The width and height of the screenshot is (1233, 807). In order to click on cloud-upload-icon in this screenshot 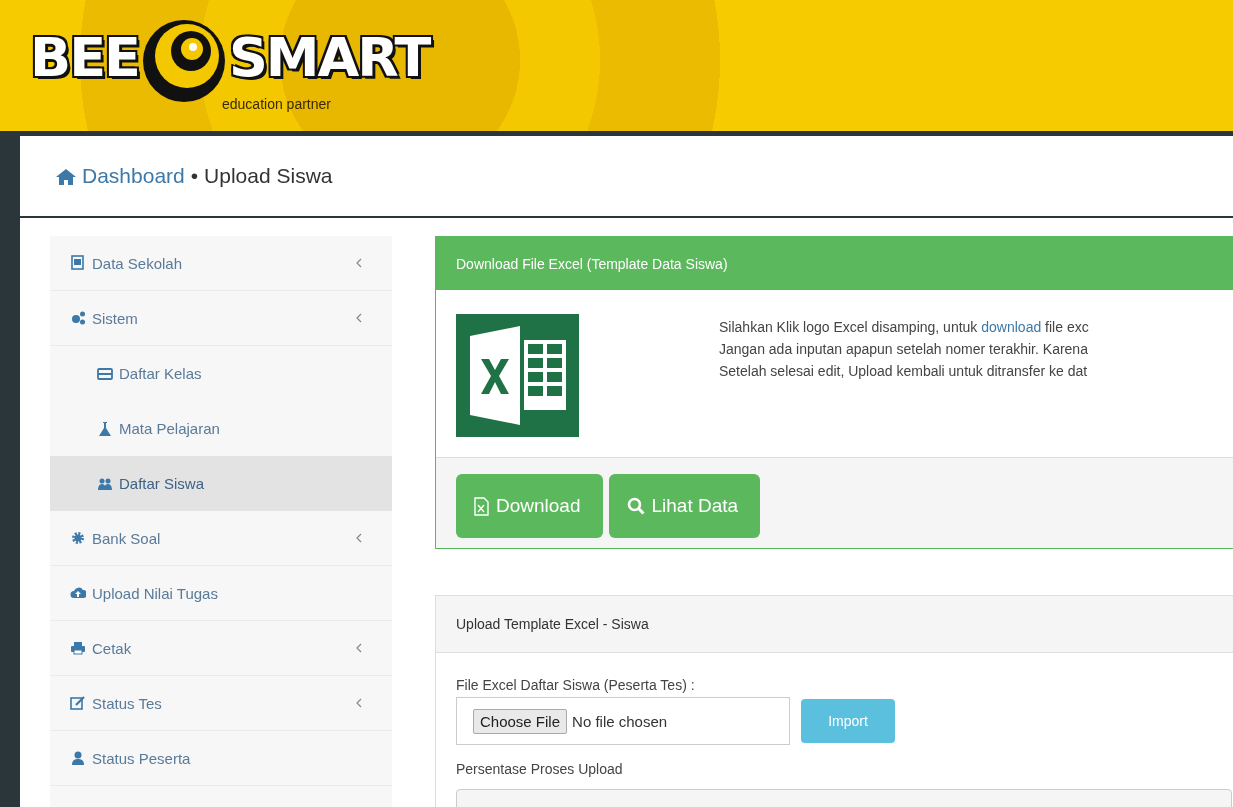, I will do `click(78, 593)`.